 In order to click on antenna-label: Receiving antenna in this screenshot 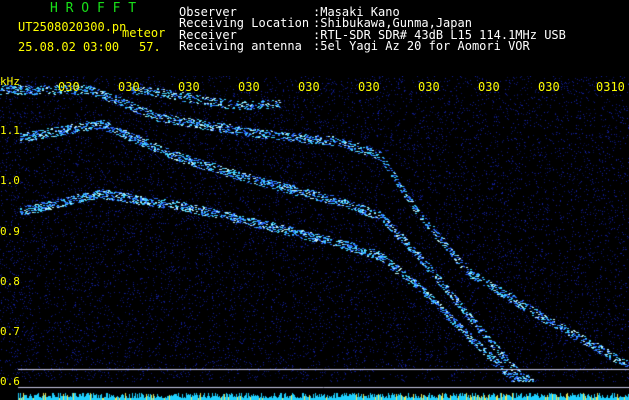, I will do `click(240, 46)`.